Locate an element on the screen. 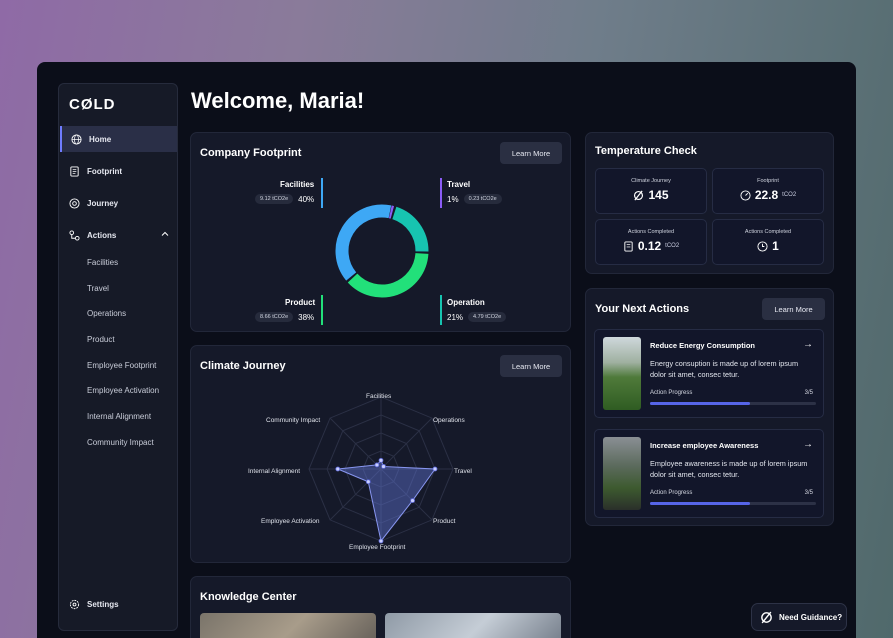 The width and height of the screenshot is (893, 638). segment-label: Facilities is located at coordinates (297, 184).